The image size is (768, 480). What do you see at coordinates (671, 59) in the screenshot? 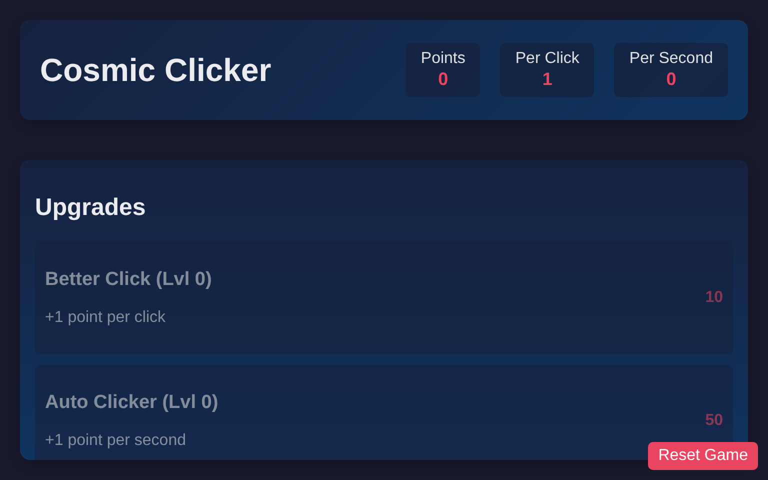
I see `stat-label: Per Second` at bounding box center [671, 59].